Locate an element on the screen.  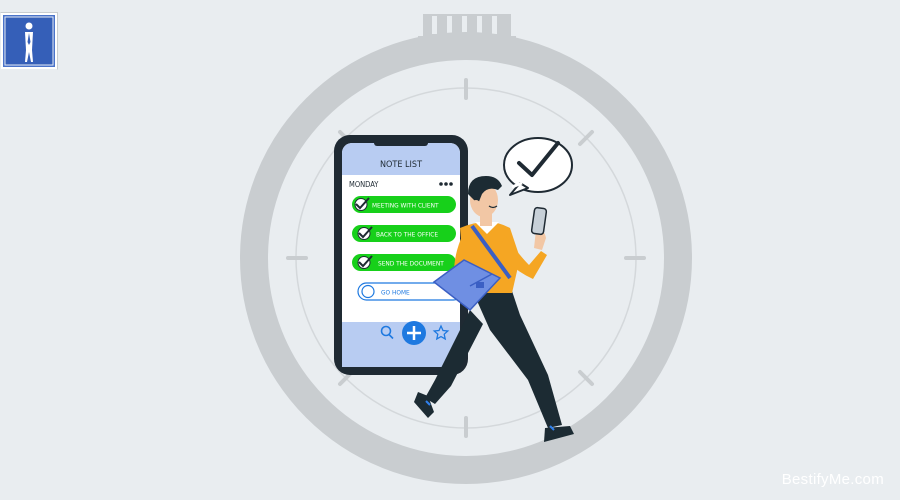
check-bubble-icon is located at coordinates (538, 166).